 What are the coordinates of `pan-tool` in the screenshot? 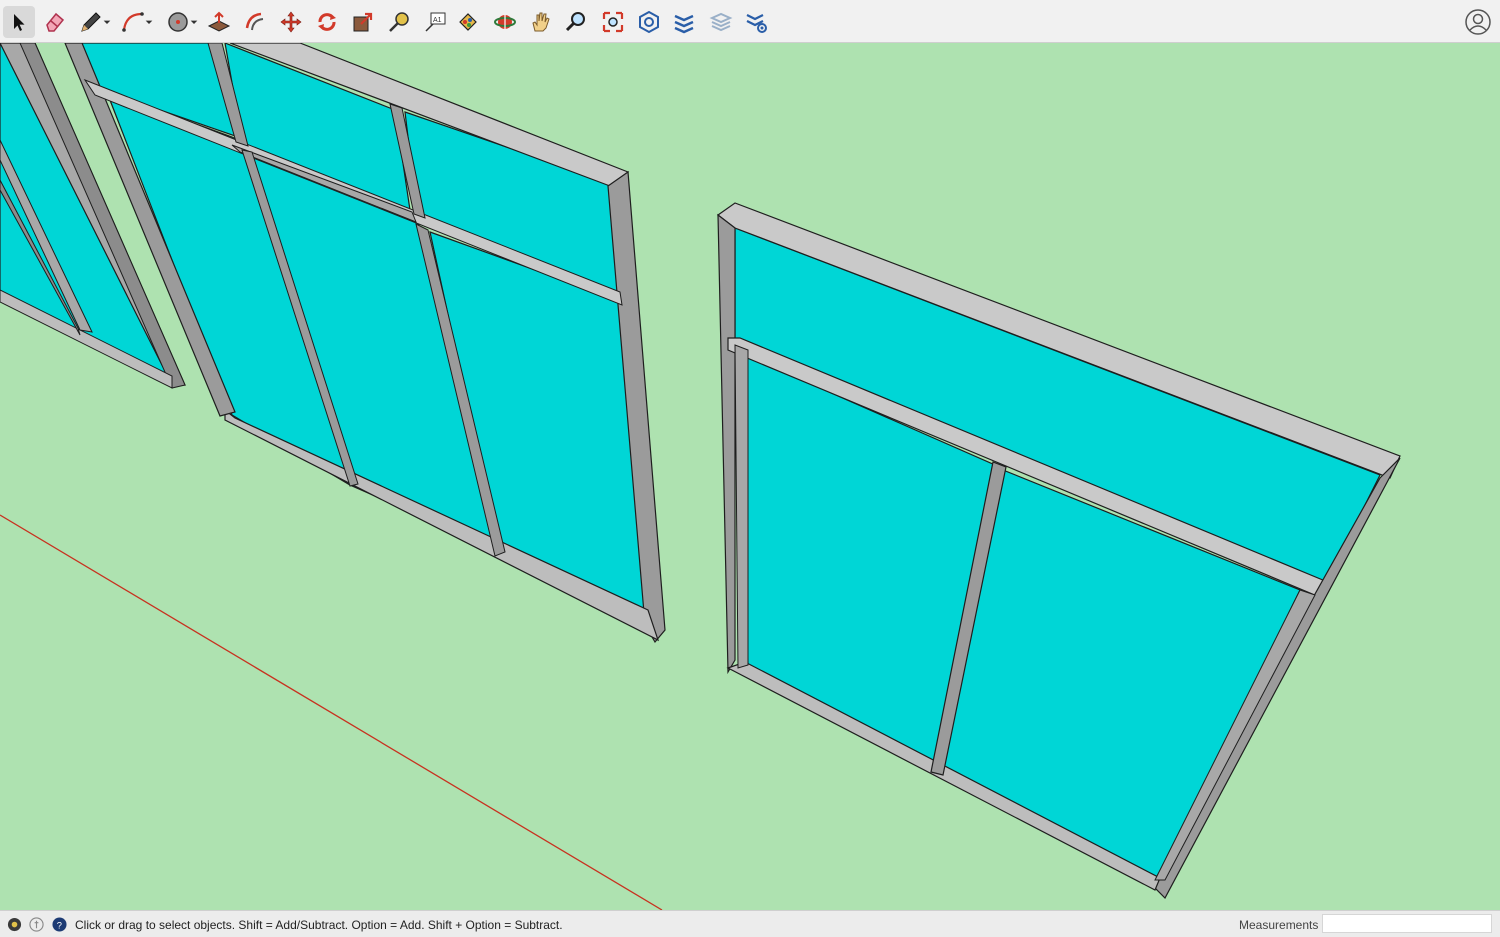 It's located at (541, 22).